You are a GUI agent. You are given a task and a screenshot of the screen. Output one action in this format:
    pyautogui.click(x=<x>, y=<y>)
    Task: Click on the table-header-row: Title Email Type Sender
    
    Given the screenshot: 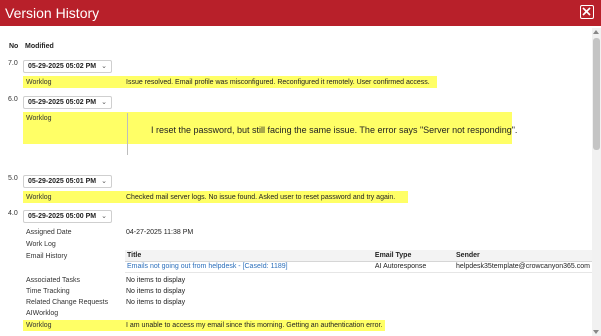 What is the action you would take?
    pyautogui.click(x=358, y=256)
    